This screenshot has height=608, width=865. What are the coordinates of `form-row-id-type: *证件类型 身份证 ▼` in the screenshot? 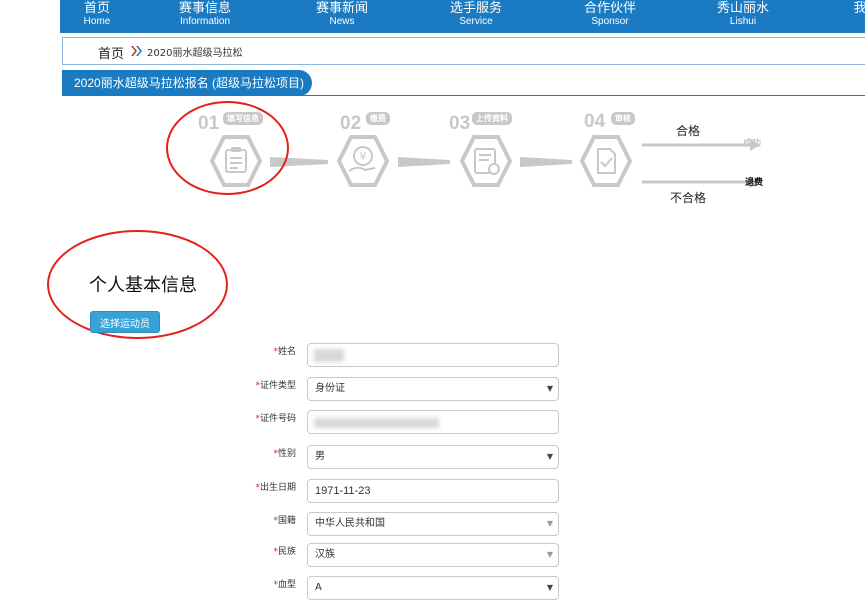 It's located at (432, 389).